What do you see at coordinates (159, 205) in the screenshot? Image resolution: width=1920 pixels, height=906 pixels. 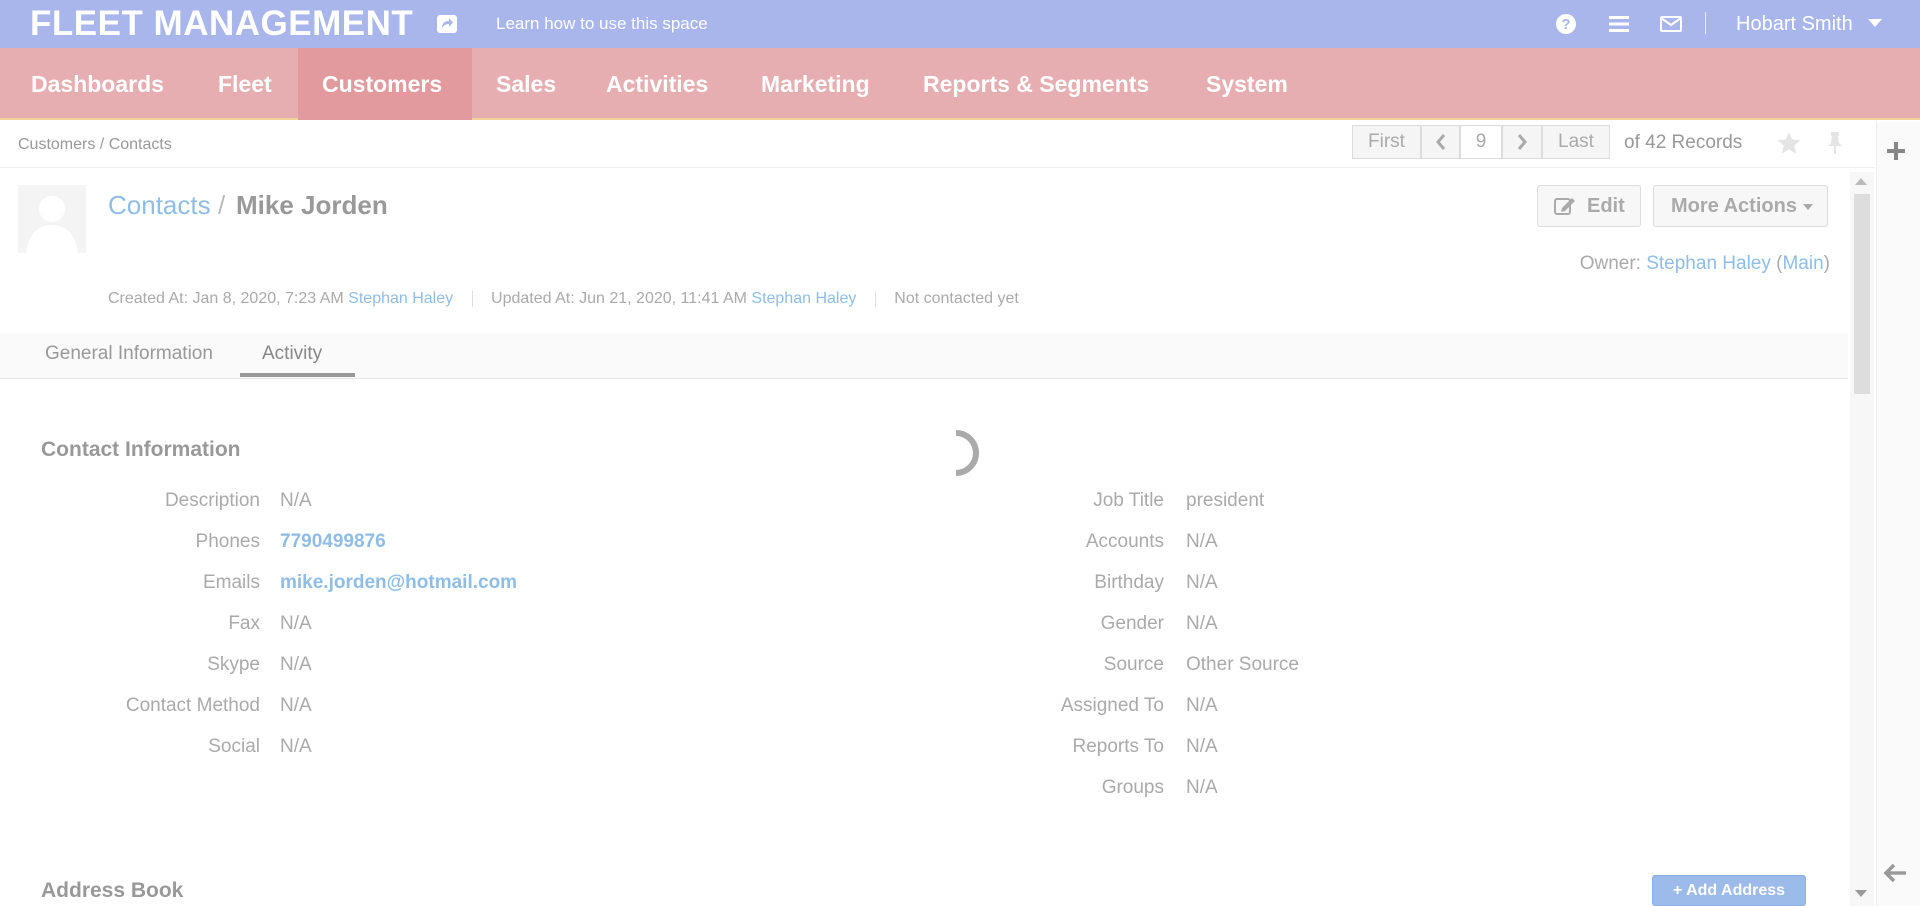 I see `contacts-link: Contacts` at bounding box center [159, 205].